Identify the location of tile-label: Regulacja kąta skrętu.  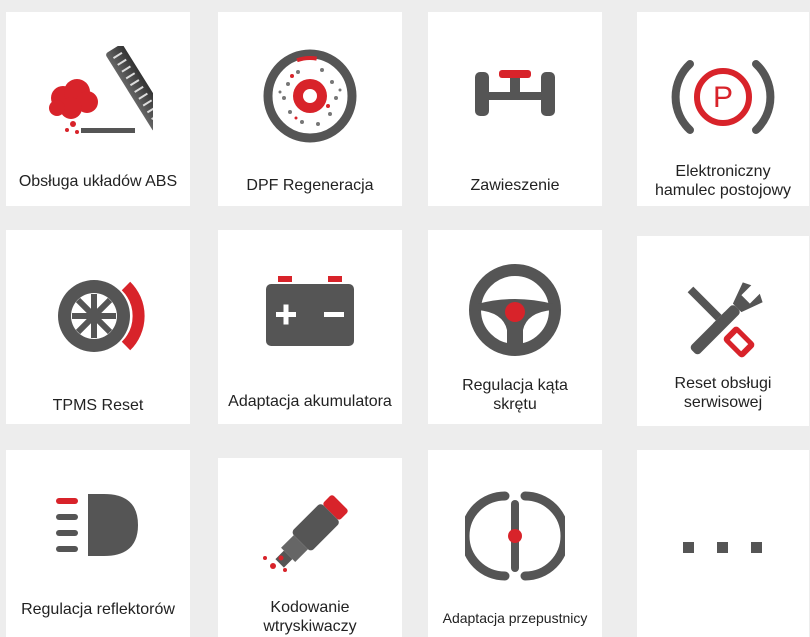
(515, 395).